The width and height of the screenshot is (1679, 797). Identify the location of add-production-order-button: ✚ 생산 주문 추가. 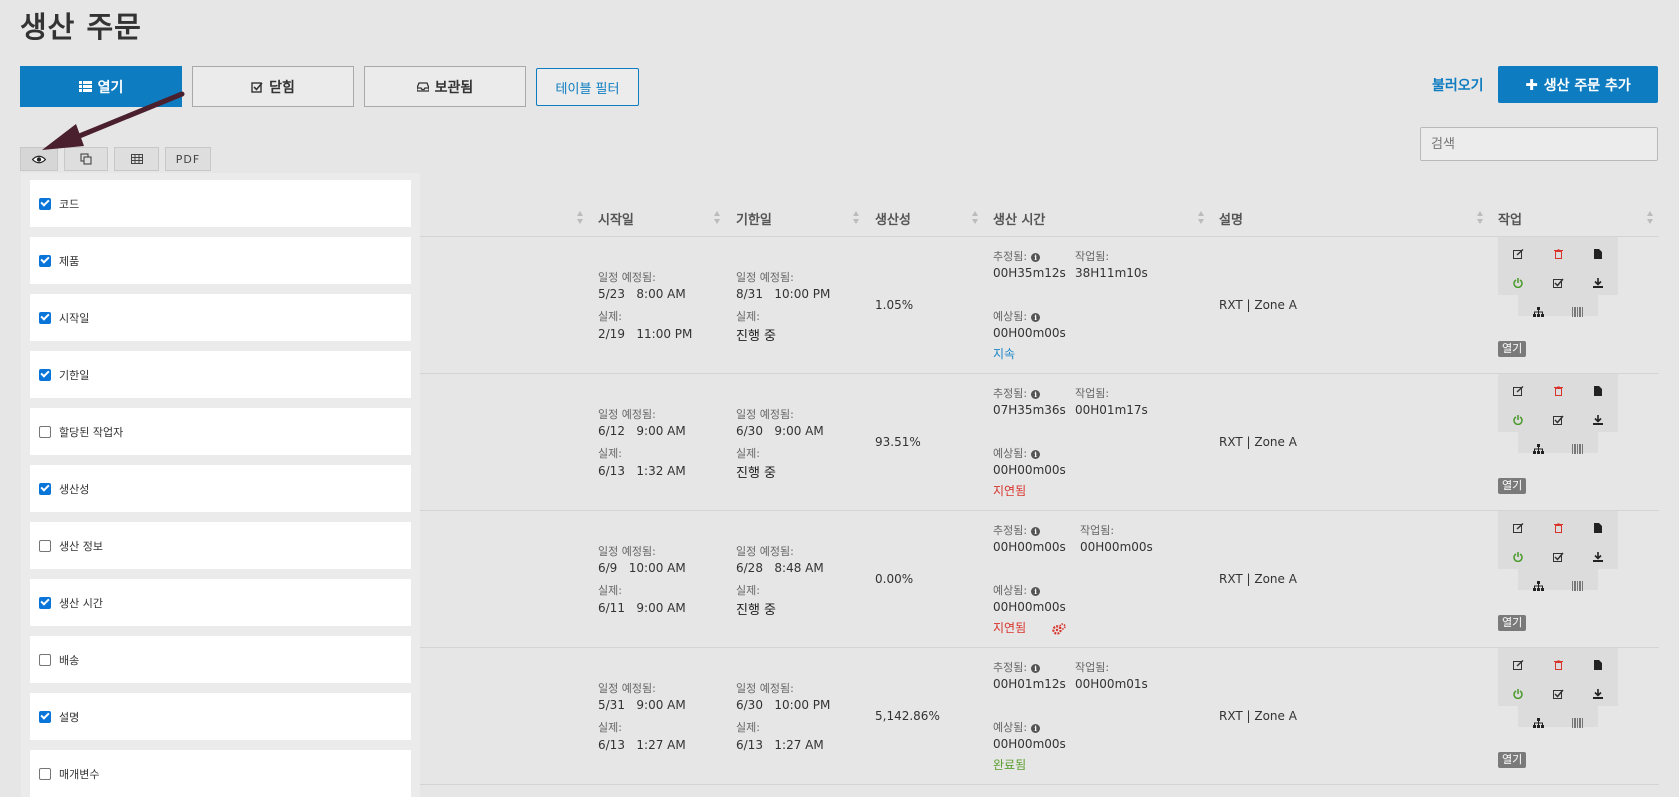
(1578, 84).